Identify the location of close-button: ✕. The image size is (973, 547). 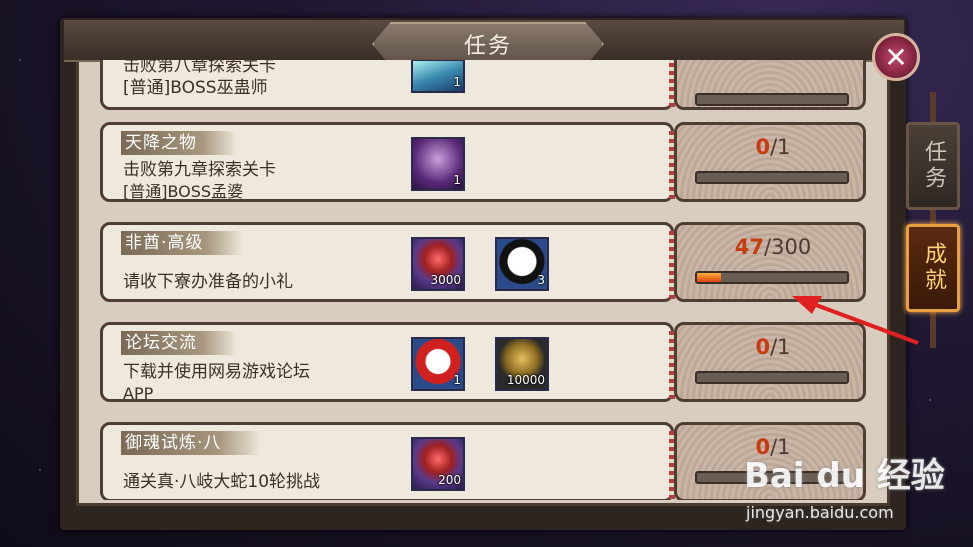
(896, 57).